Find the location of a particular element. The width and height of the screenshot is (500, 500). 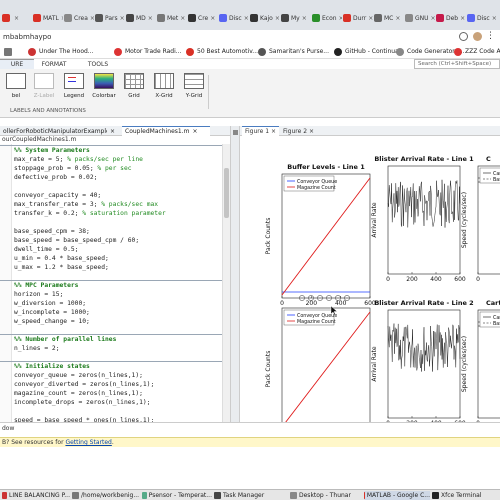

avatar is located at coordinates (477, 36).